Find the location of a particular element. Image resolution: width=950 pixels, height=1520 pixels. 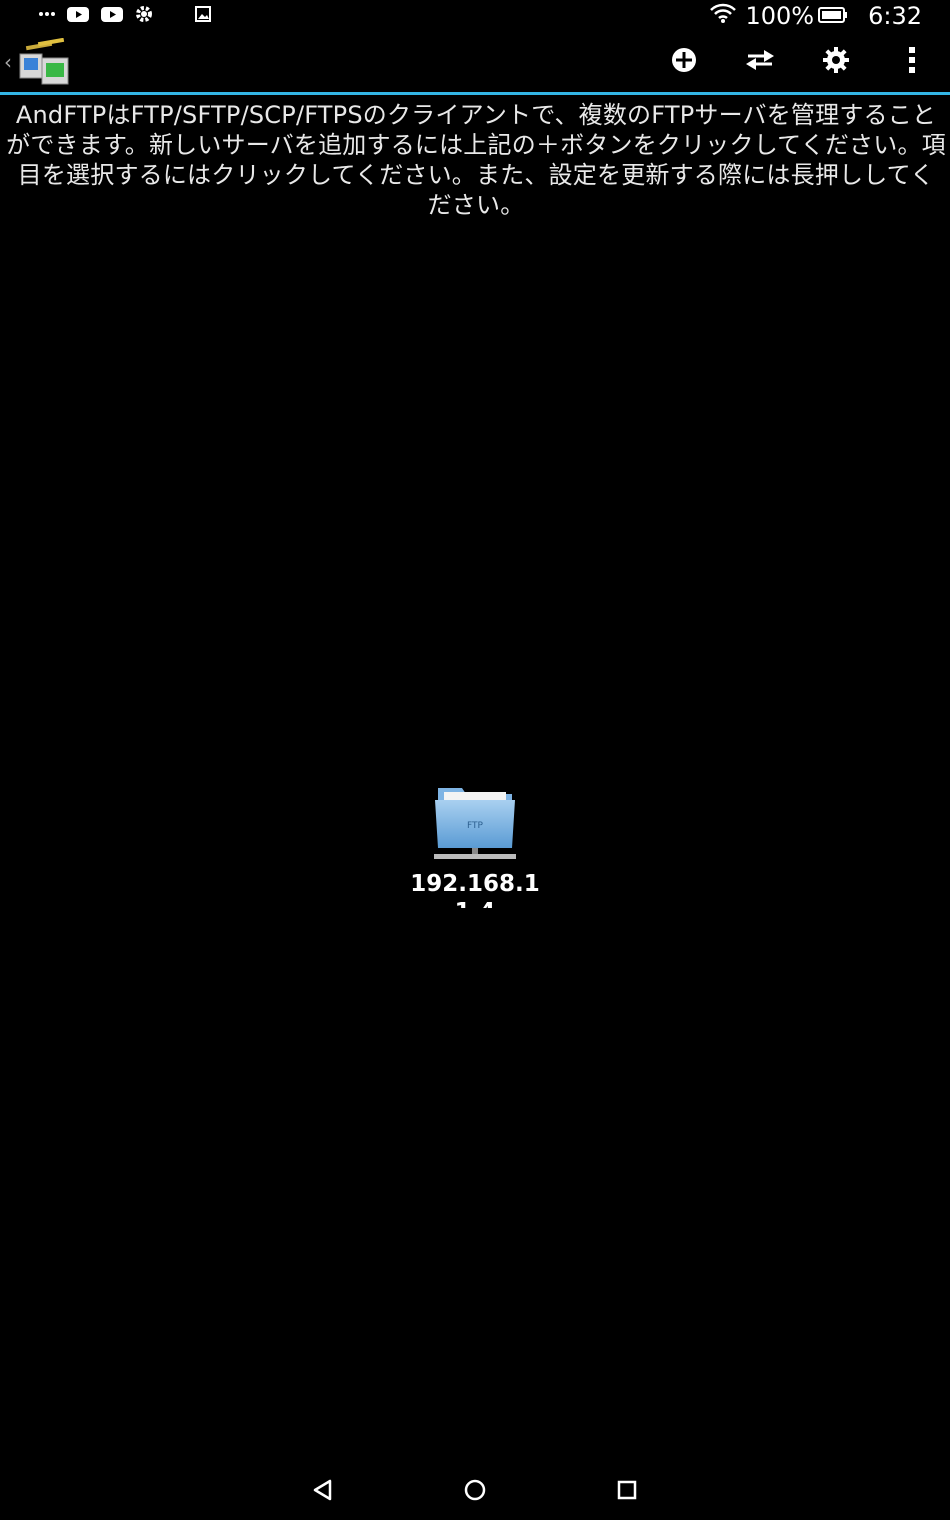

settings-gear-icon is located at coordinates (144, 16).